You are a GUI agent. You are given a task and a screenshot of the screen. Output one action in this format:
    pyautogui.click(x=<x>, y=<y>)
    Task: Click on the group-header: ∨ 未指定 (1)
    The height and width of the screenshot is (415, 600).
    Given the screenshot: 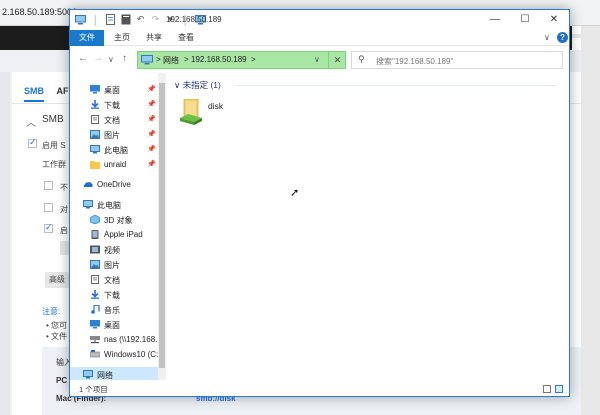 What is the action you would take?
    pyautogui.click(x=197, y=85)
    